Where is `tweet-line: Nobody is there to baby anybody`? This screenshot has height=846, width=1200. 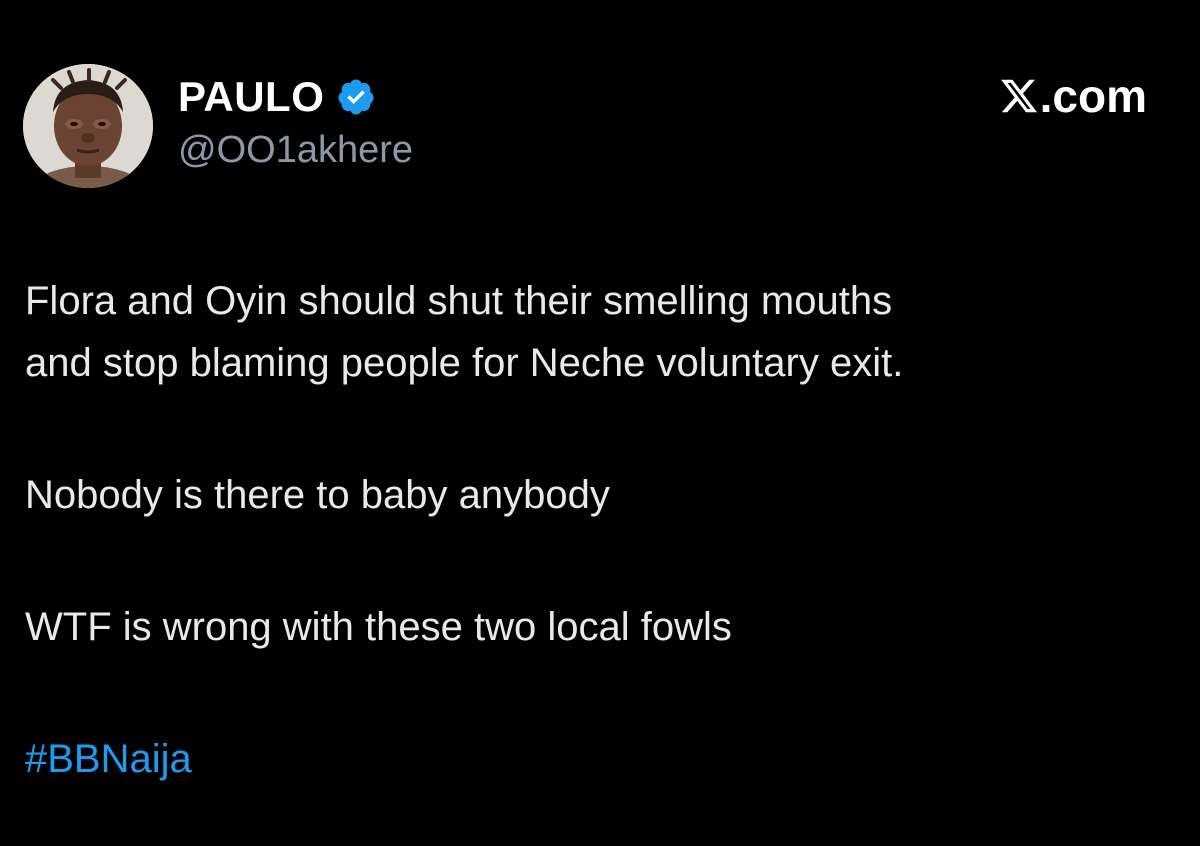 tweet-line: Nobody is there to baby anybody is located at coordinates (317, 495).